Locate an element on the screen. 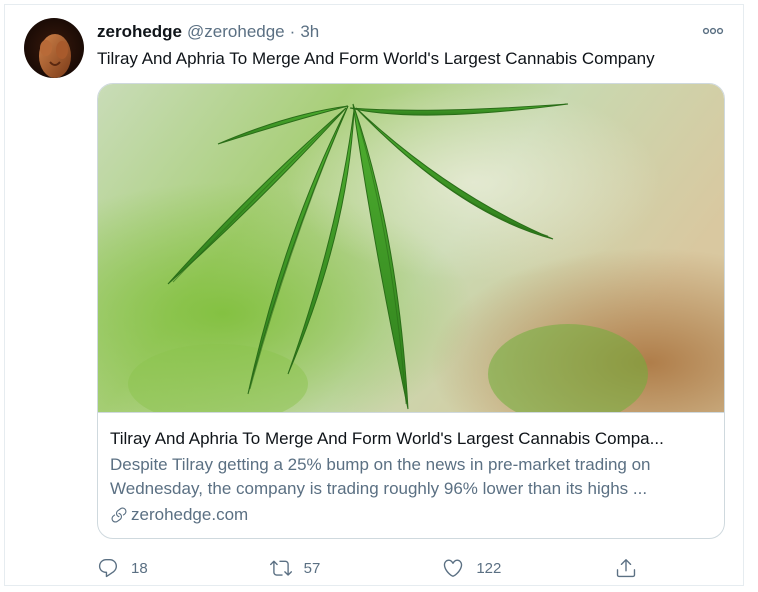  user-handle: @zerohedge is located at coordinates (236, 32).